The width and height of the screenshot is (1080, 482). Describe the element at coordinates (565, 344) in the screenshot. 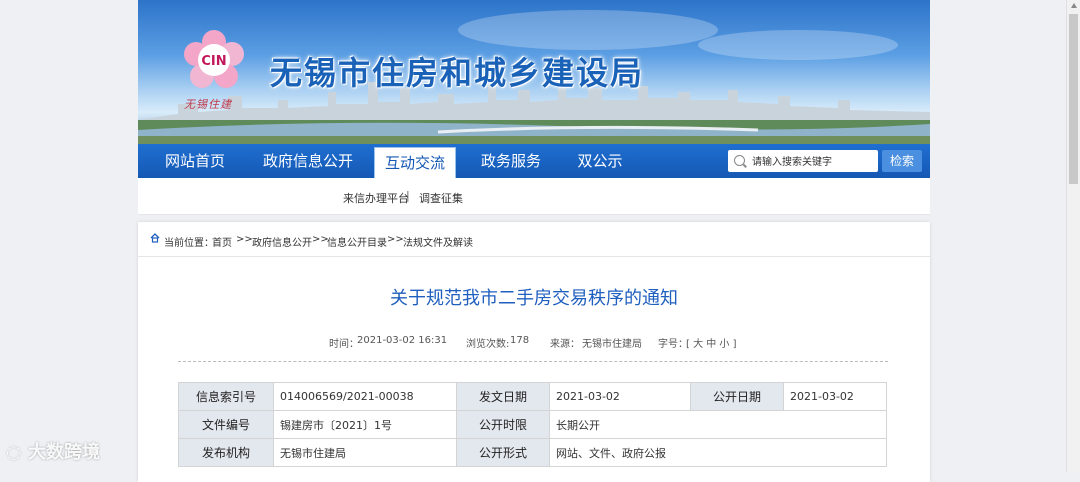

I see `meta-source-label: 来源：` at that location.